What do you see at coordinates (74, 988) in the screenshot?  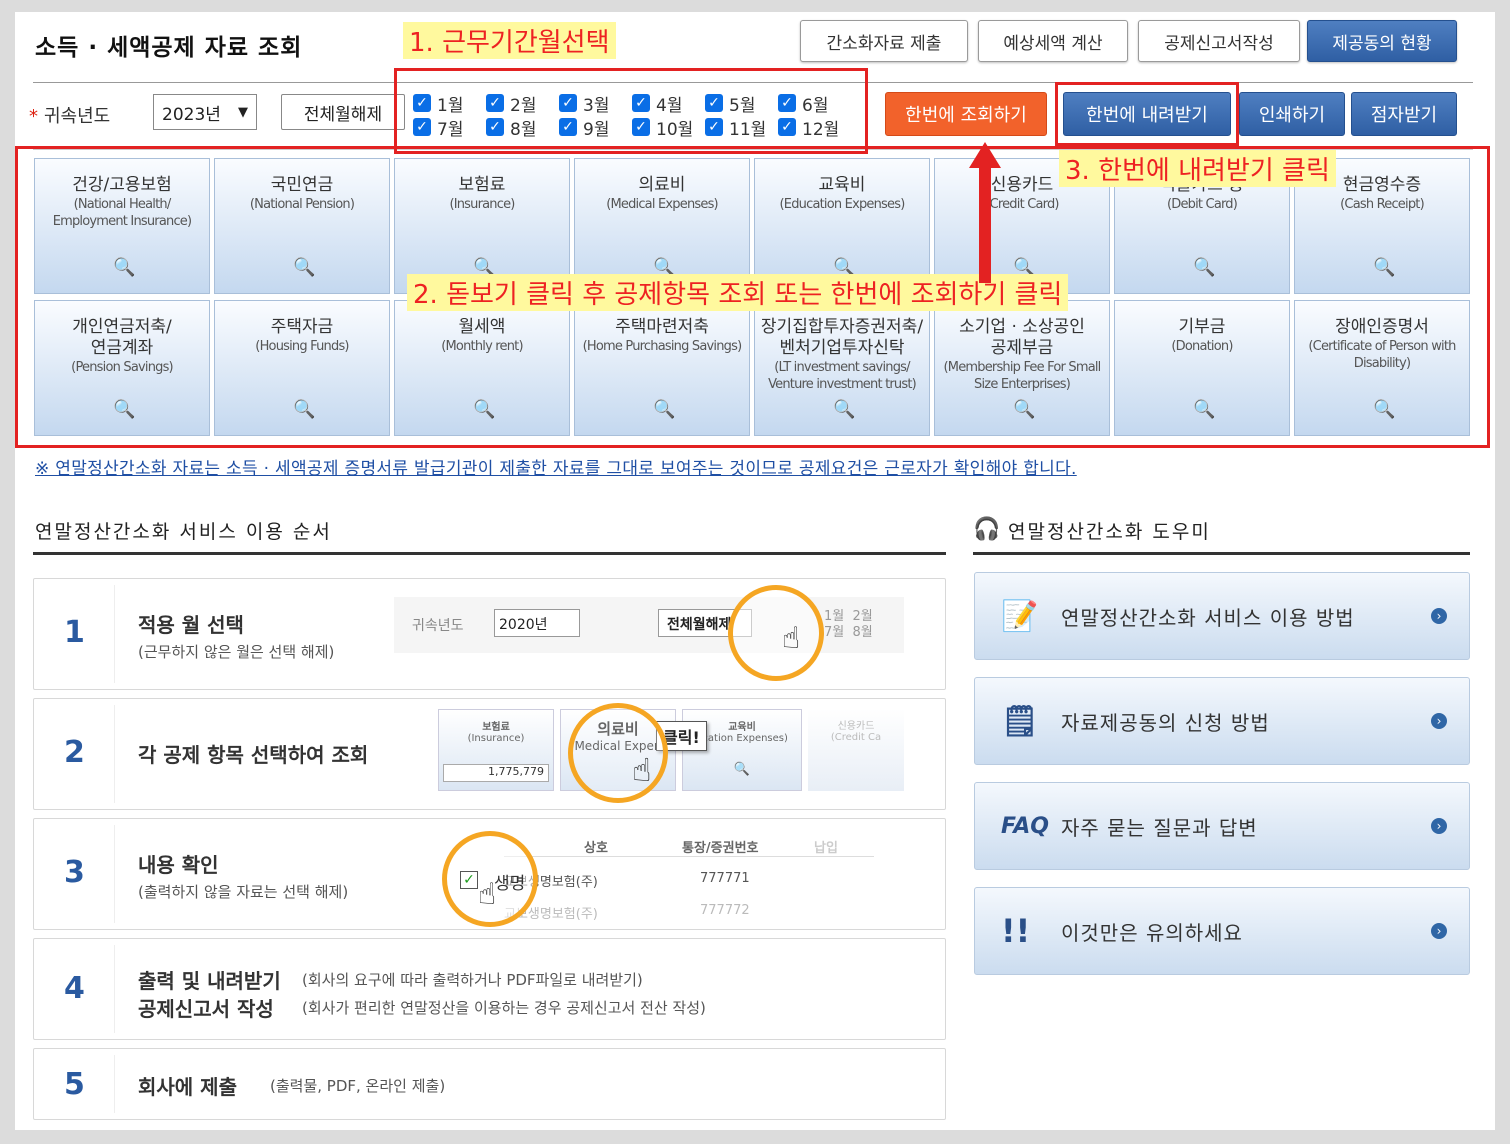 I see `step-number: 4` at bounding box center [74, 988].